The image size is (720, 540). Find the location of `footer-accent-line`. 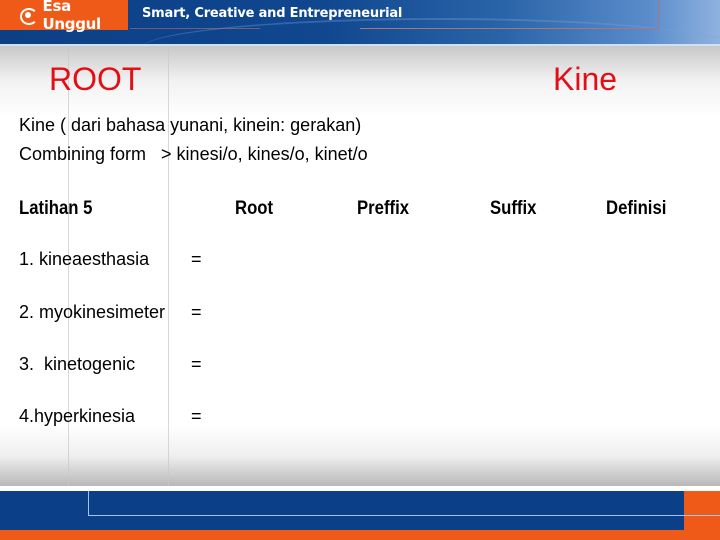

footer-accent-line is located at coordinates (404, 503).